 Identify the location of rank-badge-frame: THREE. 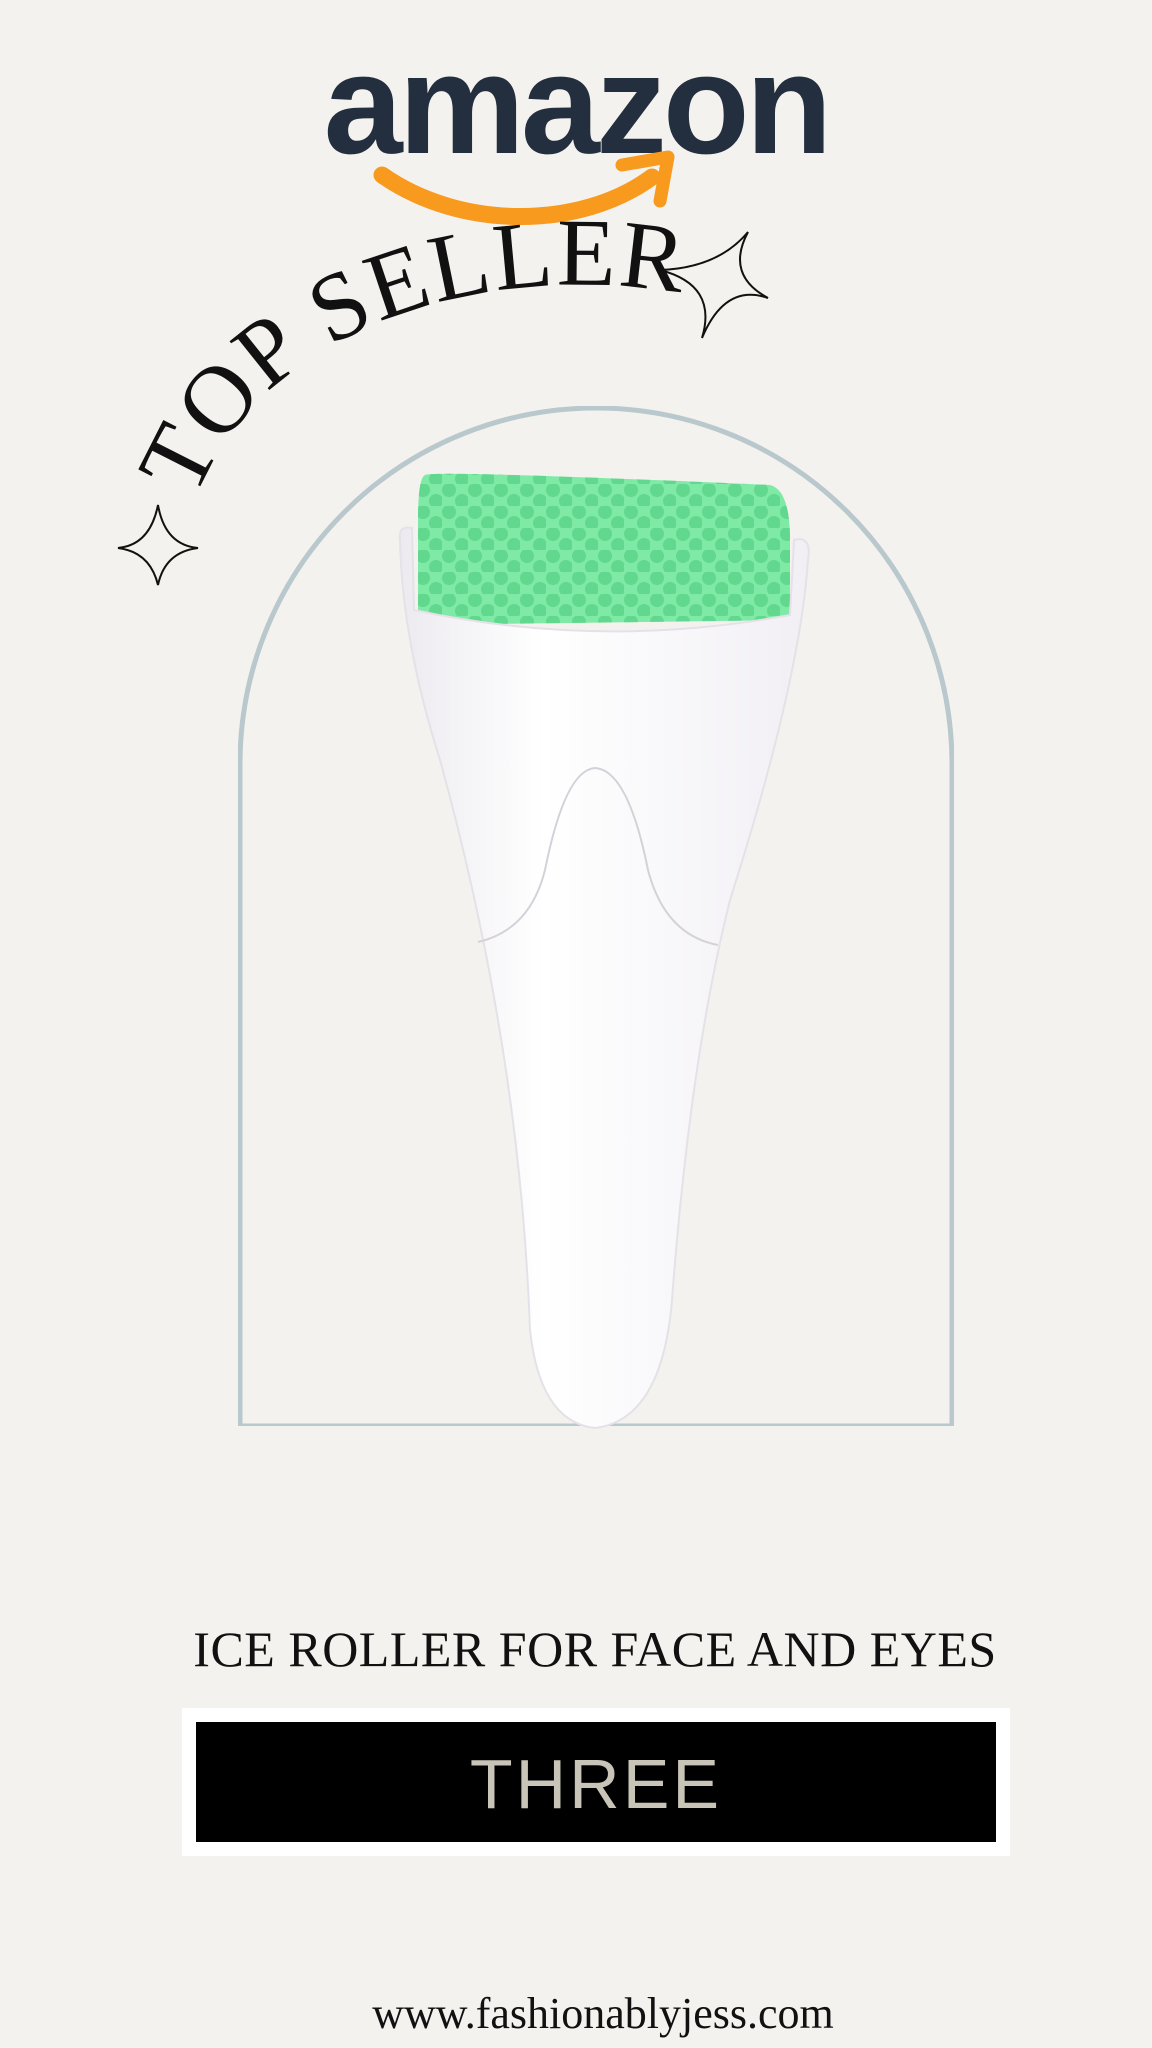
(596, 1782).